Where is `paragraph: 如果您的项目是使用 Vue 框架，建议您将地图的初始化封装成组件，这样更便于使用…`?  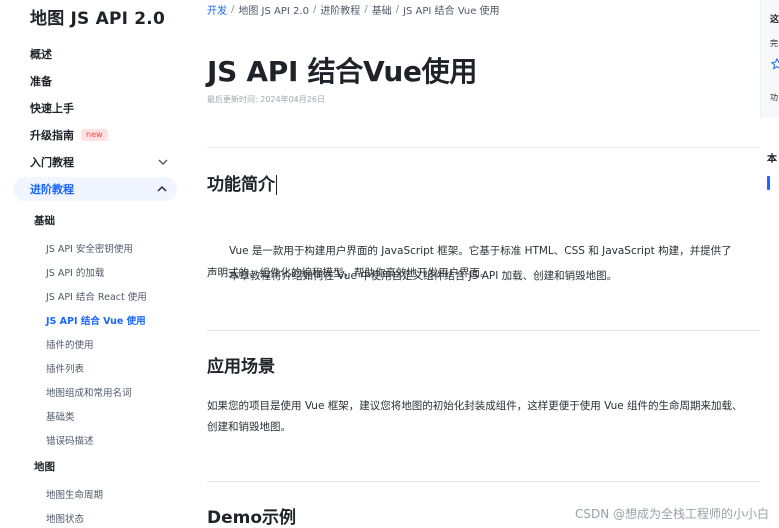
paragraph: 如果您的项目是使用 Vue 框架，建议您将地图的初始化封装成组件，这样更便于使用… is located at coordinates (475, 406).